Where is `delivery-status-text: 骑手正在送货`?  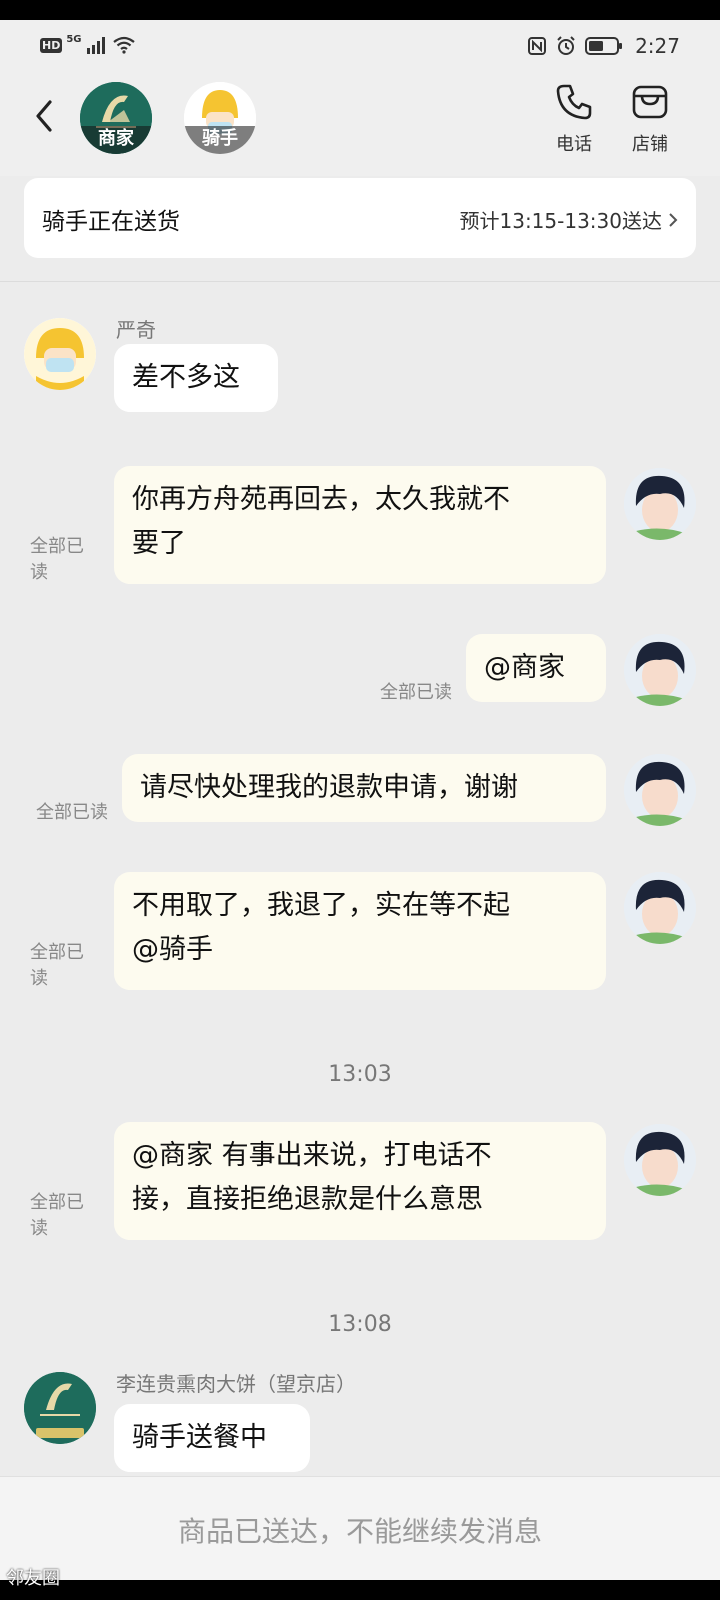
delivery-status-text: 骑手正在送货 is located at coordinates (111, 222).